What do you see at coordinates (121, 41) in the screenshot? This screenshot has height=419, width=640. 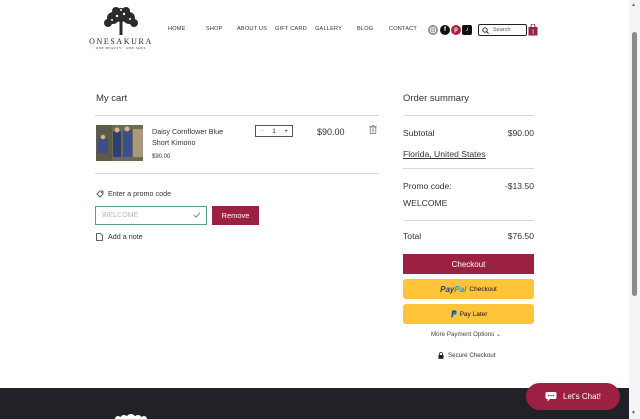 I see `brand-name: ONESAKURA` at bounding box center [121, 41].